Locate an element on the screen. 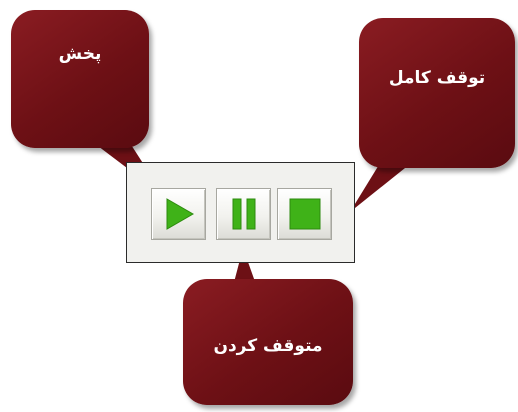 The height and width of the screenshot is (412, 518). stop-callout: توقف کامل is located at coordinates (437, 93).